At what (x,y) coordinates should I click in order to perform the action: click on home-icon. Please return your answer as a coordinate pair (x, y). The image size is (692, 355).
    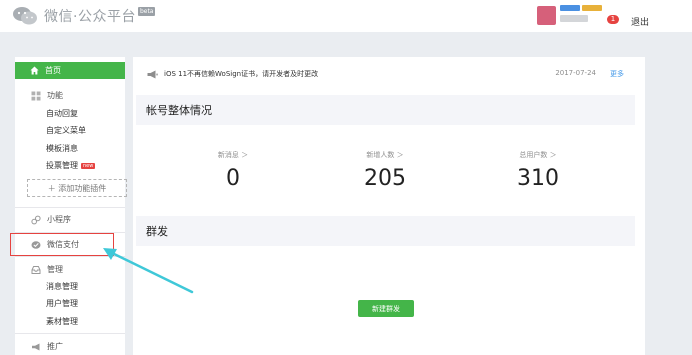
    Looking at the image, I should click on (34, 70).